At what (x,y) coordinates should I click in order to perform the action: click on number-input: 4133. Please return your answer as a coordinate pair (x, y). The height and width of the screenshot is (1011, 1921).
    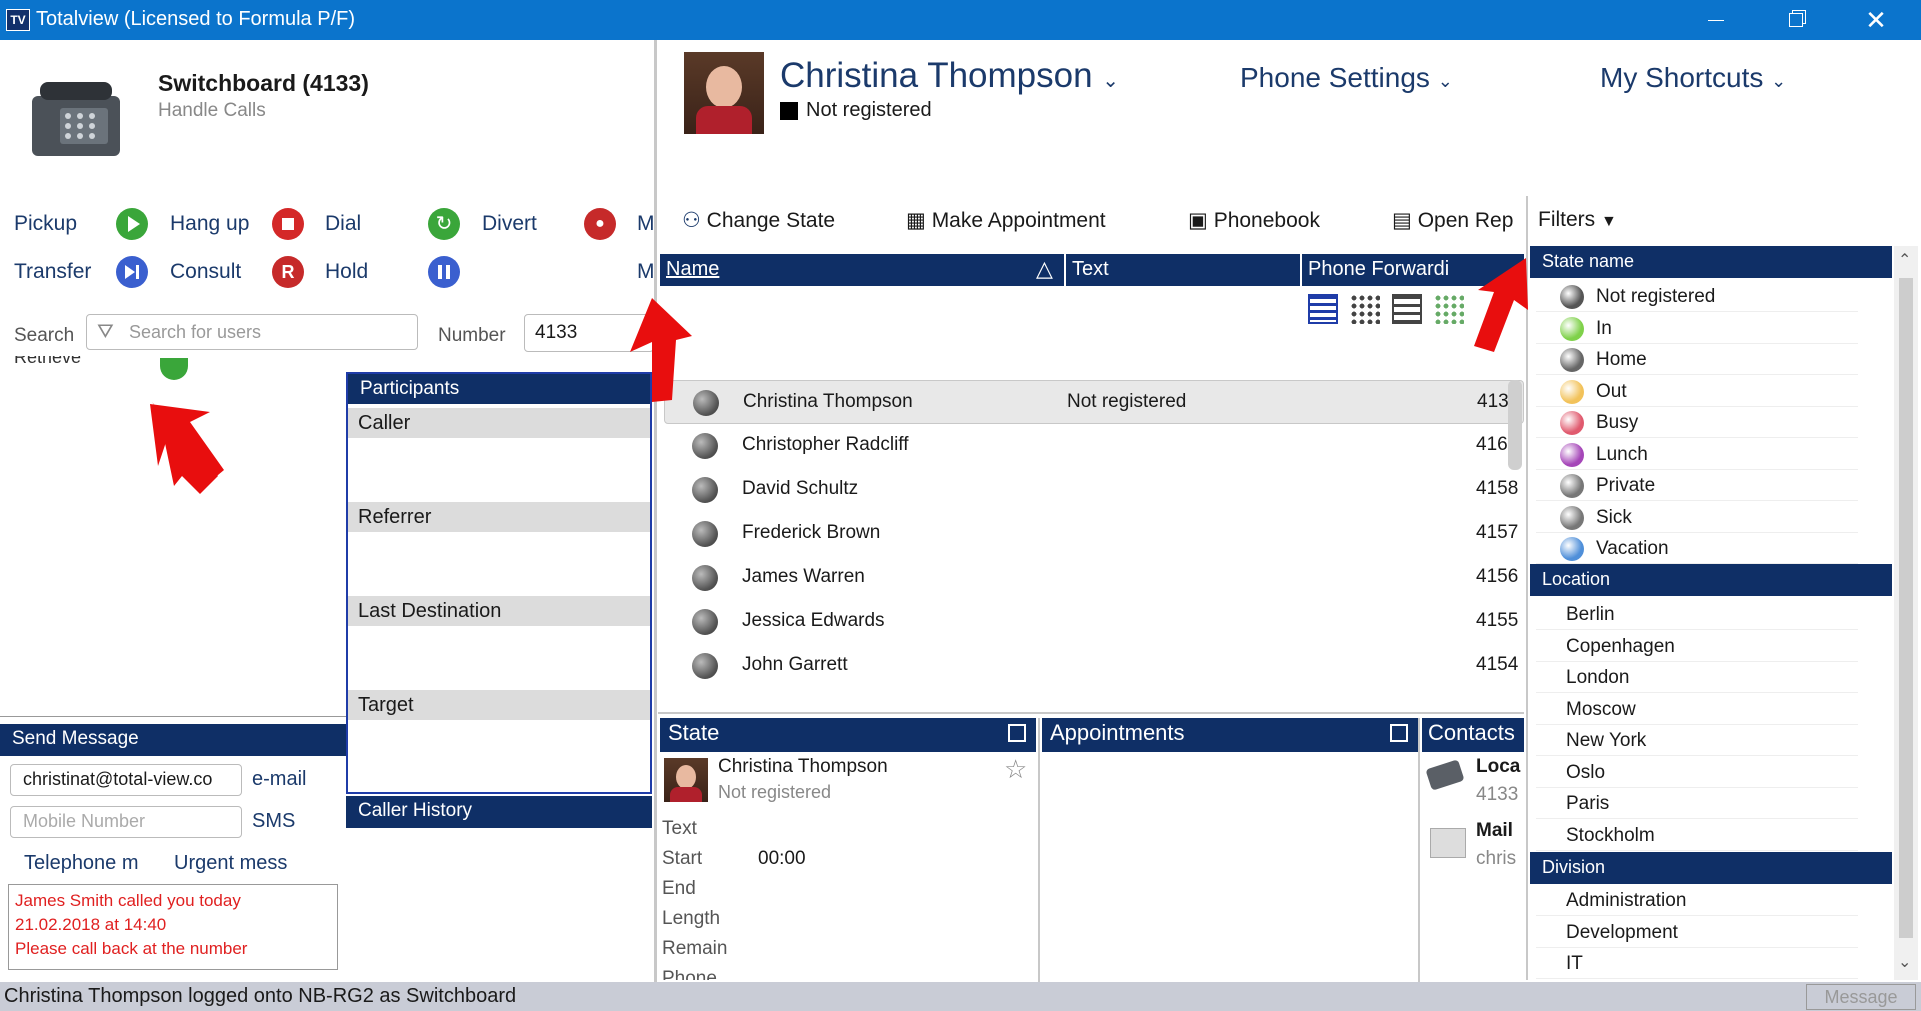
    Looking at the image, I should click on (589, 333).